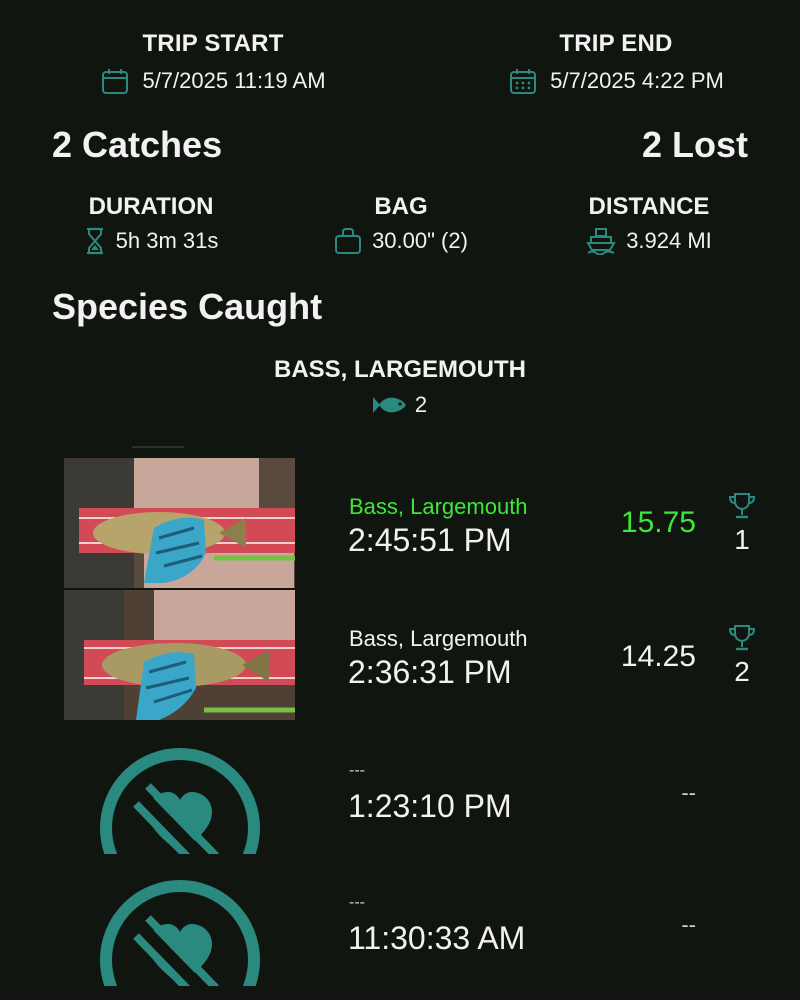  I want to click on boat-icon, so click(601, 241).